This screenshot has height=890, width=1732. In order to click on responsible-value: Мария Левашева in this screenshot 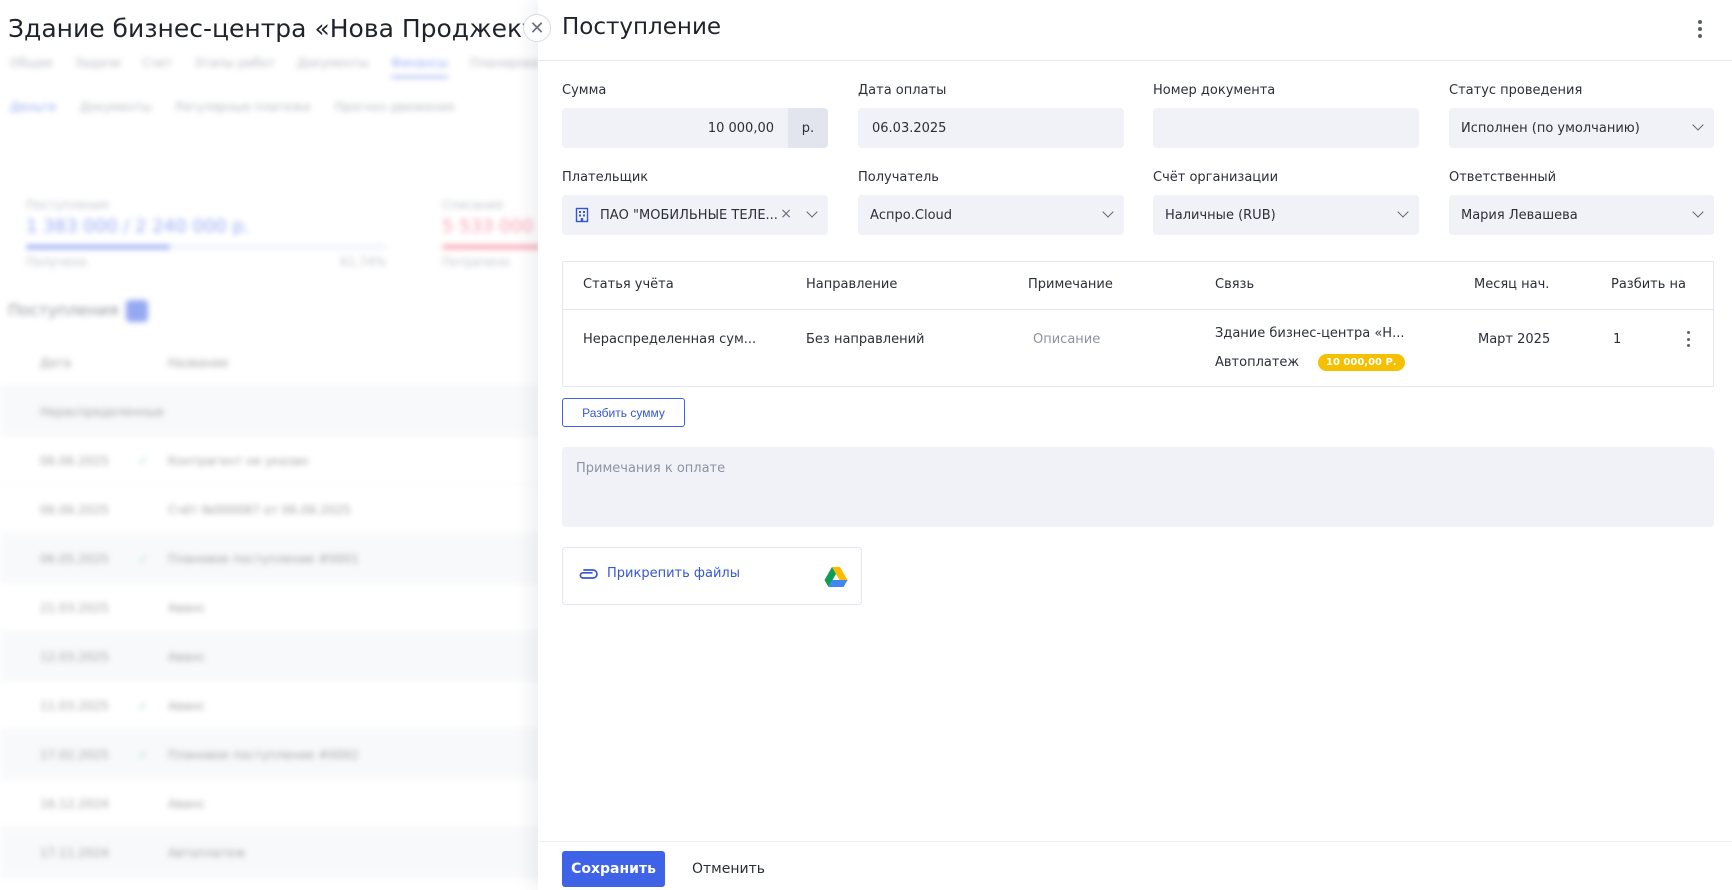, I will do `click(1519, 215)`.